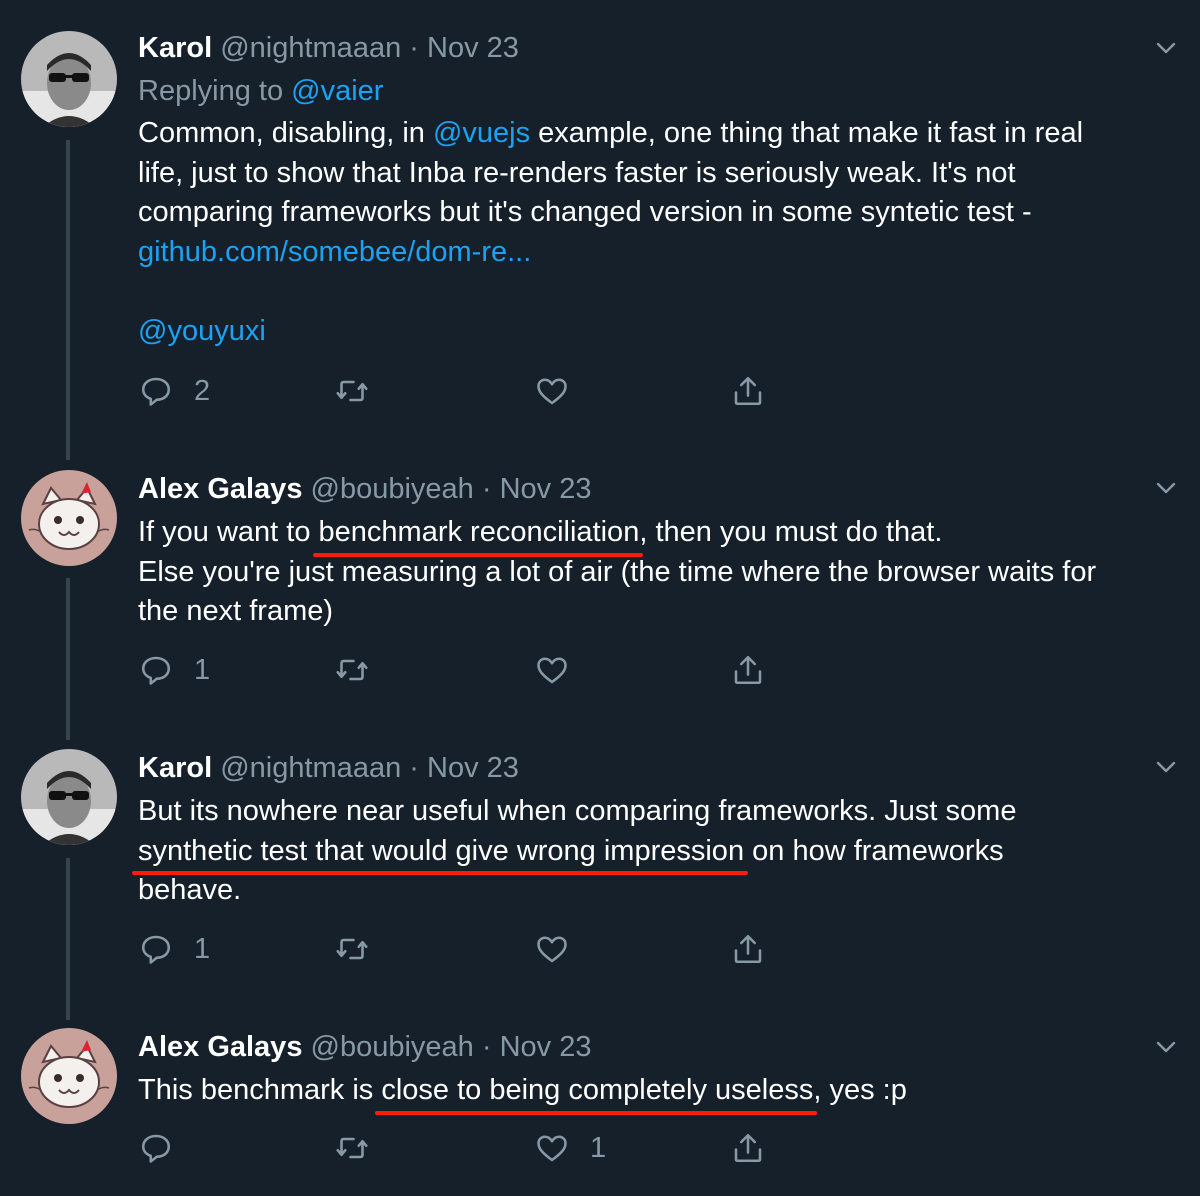 Image resolution: width=1200 pixels, height=1196 pixels. Describe the element at coordinates (481, 133) in the screenshot. I see `mention-link: @vuejs` at that location.